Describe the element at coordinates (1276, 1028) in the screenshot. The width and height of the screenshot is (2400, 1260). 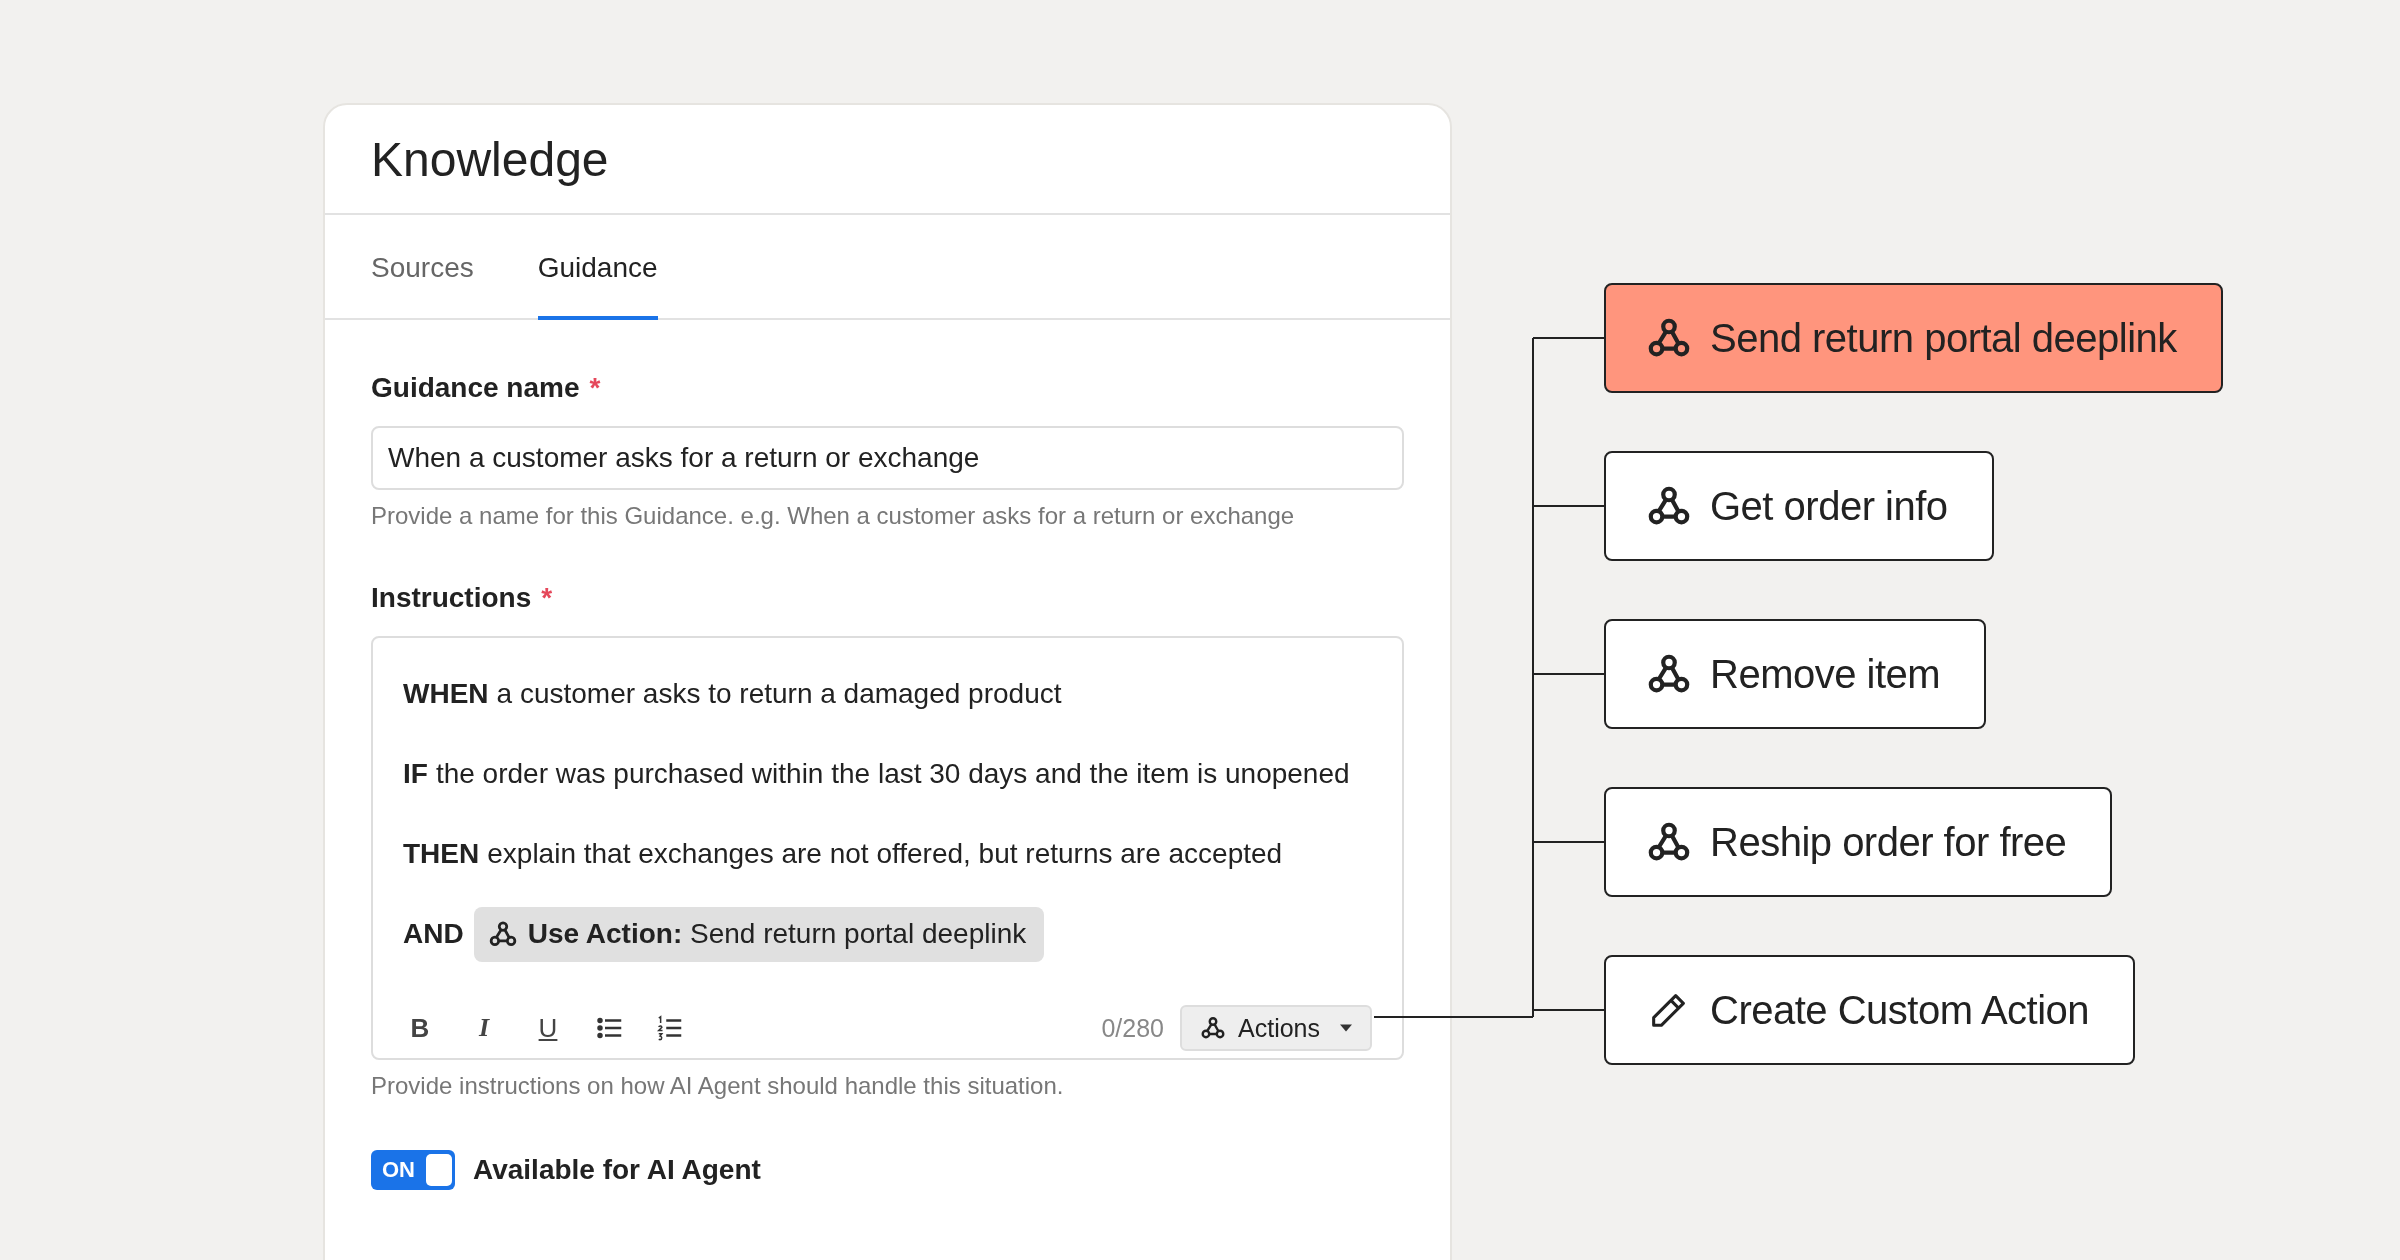
I see `actions-dropdown: Actions` at that location.